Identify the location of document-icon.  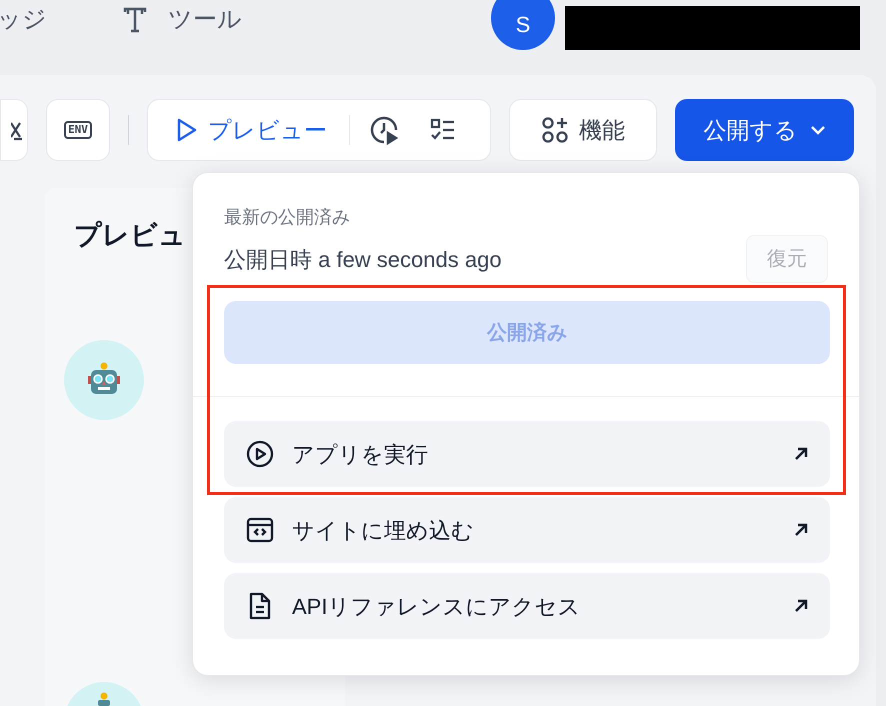
(260, 606).